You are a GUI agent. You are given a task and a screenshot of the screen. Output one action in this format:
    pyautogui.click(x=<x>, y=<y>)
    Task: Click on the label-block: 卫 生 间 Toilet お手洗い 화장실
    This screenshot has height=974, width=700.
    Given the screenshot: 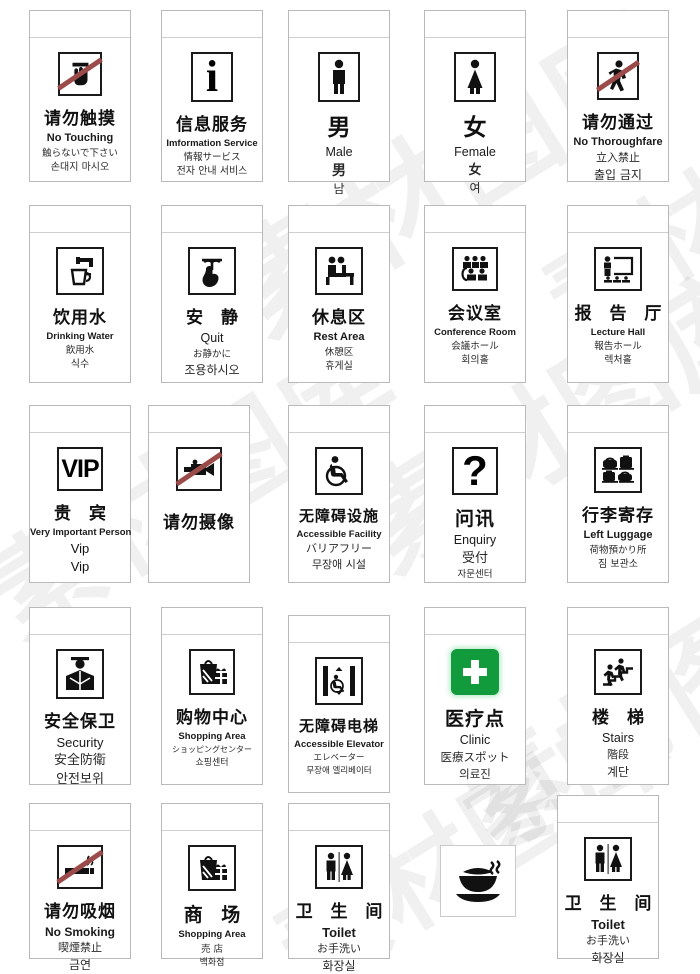 What is the action you would take?
    pyautogui.click(x=339, y=938)
    